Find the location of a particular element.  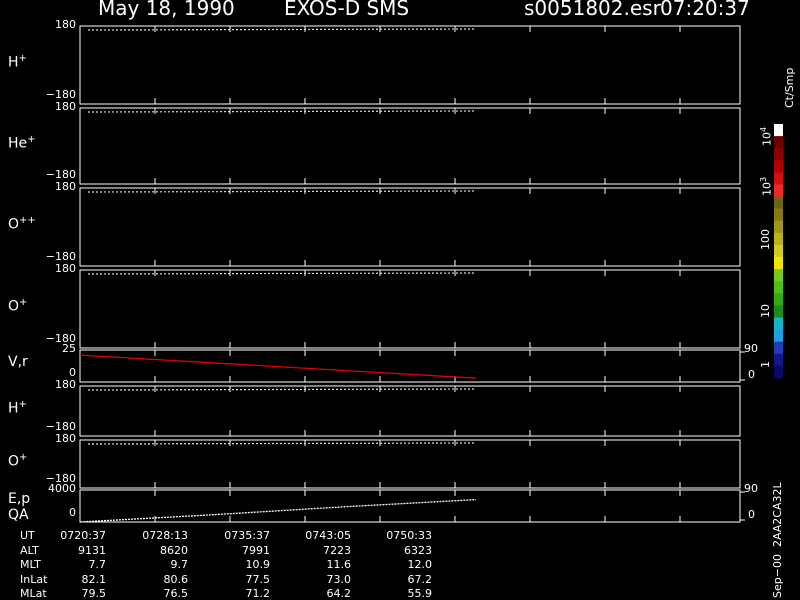

y-max-label-4: 25 is located at coordinates (69, 348).